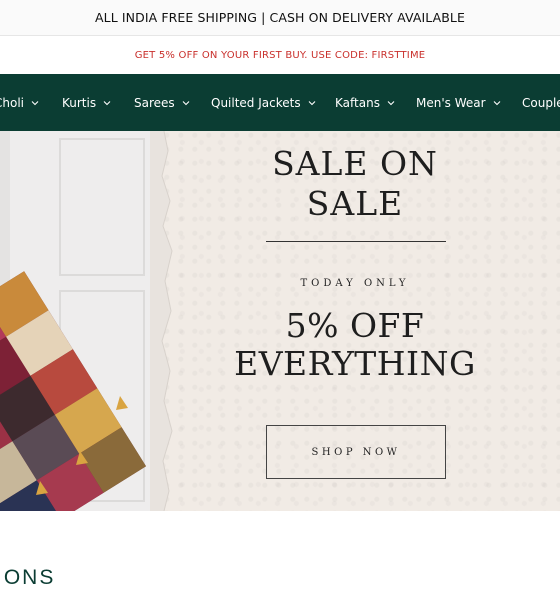 This screenshot has width=560, height=600. What do you see at coordinates (451, 102) in the screenshot?
I see `nav-item-label: Men's Wear` at bounding box center [451, 102].